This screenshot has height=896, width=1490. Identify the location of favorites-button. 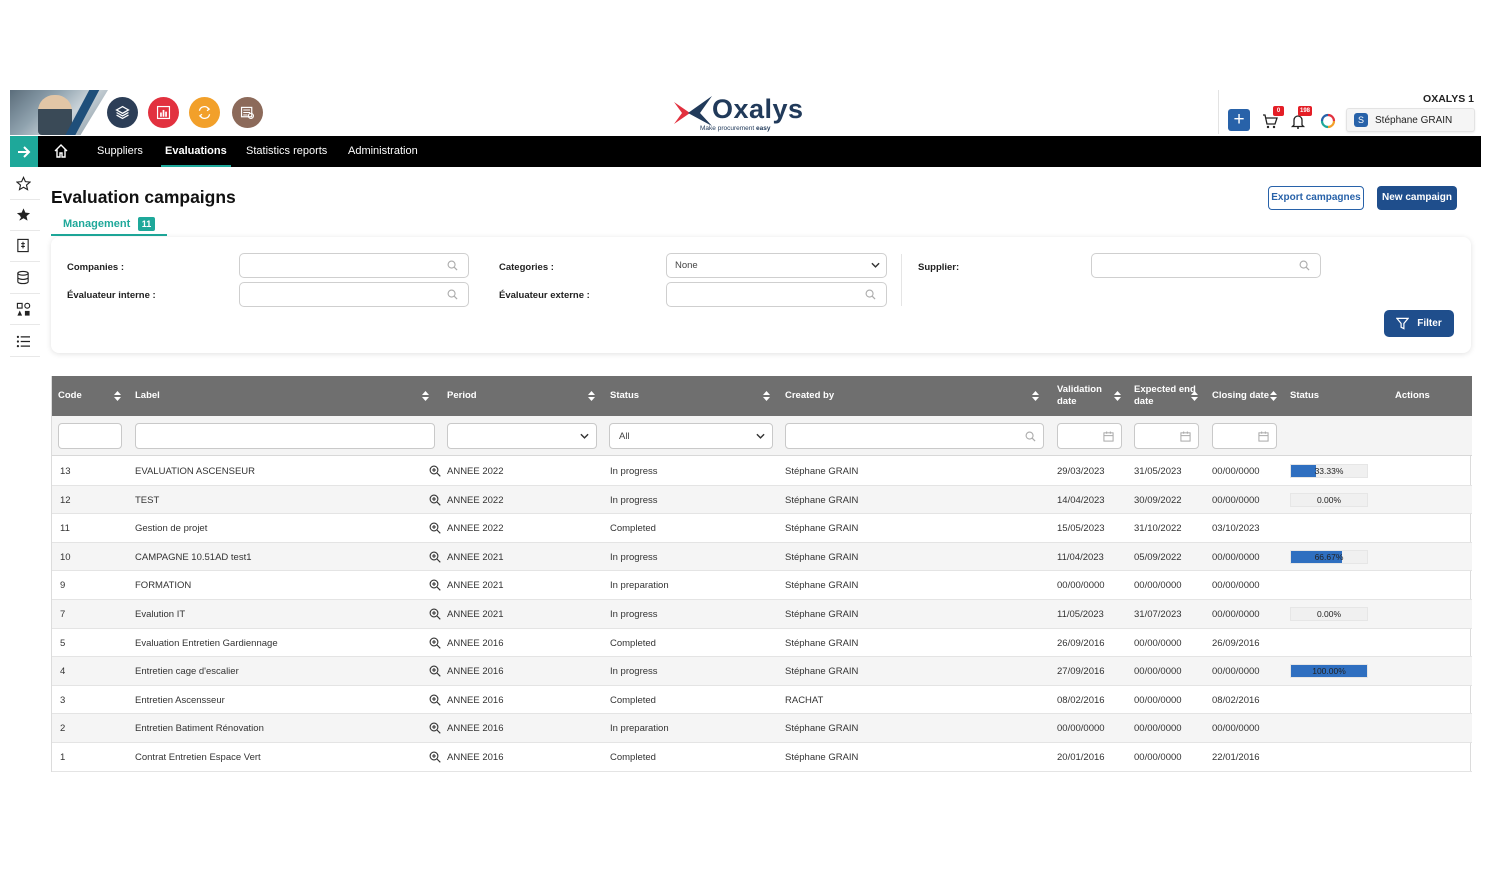
(23, 183).